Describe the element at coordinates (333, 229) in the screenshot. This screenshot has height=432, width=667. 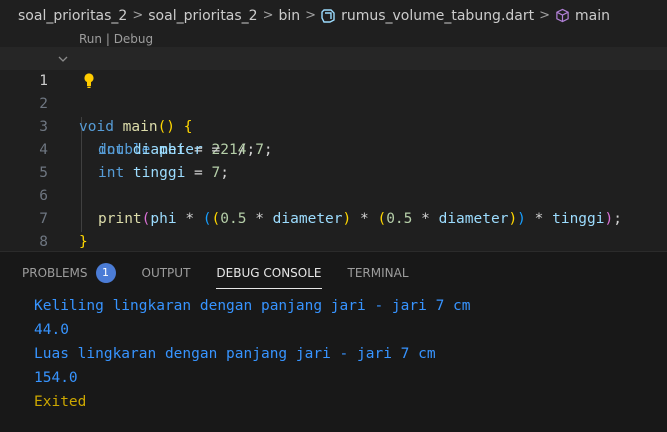
I see `code-line-8: 8` at that location.